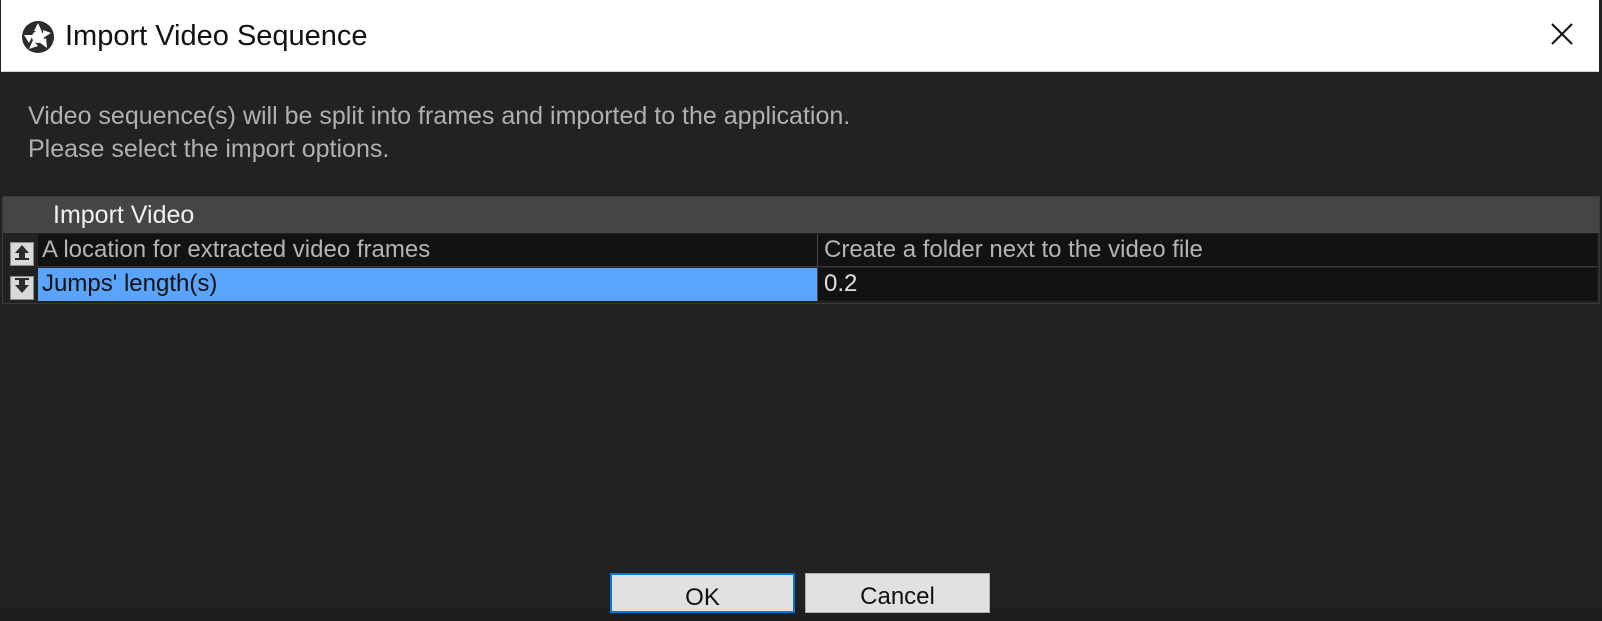 The height and width of the screenshot is (621, 1602). What do you see at coordinates (1204, 284) in the screenshot?
I see `jumps-length-input` at bounding box center [1204, 284].